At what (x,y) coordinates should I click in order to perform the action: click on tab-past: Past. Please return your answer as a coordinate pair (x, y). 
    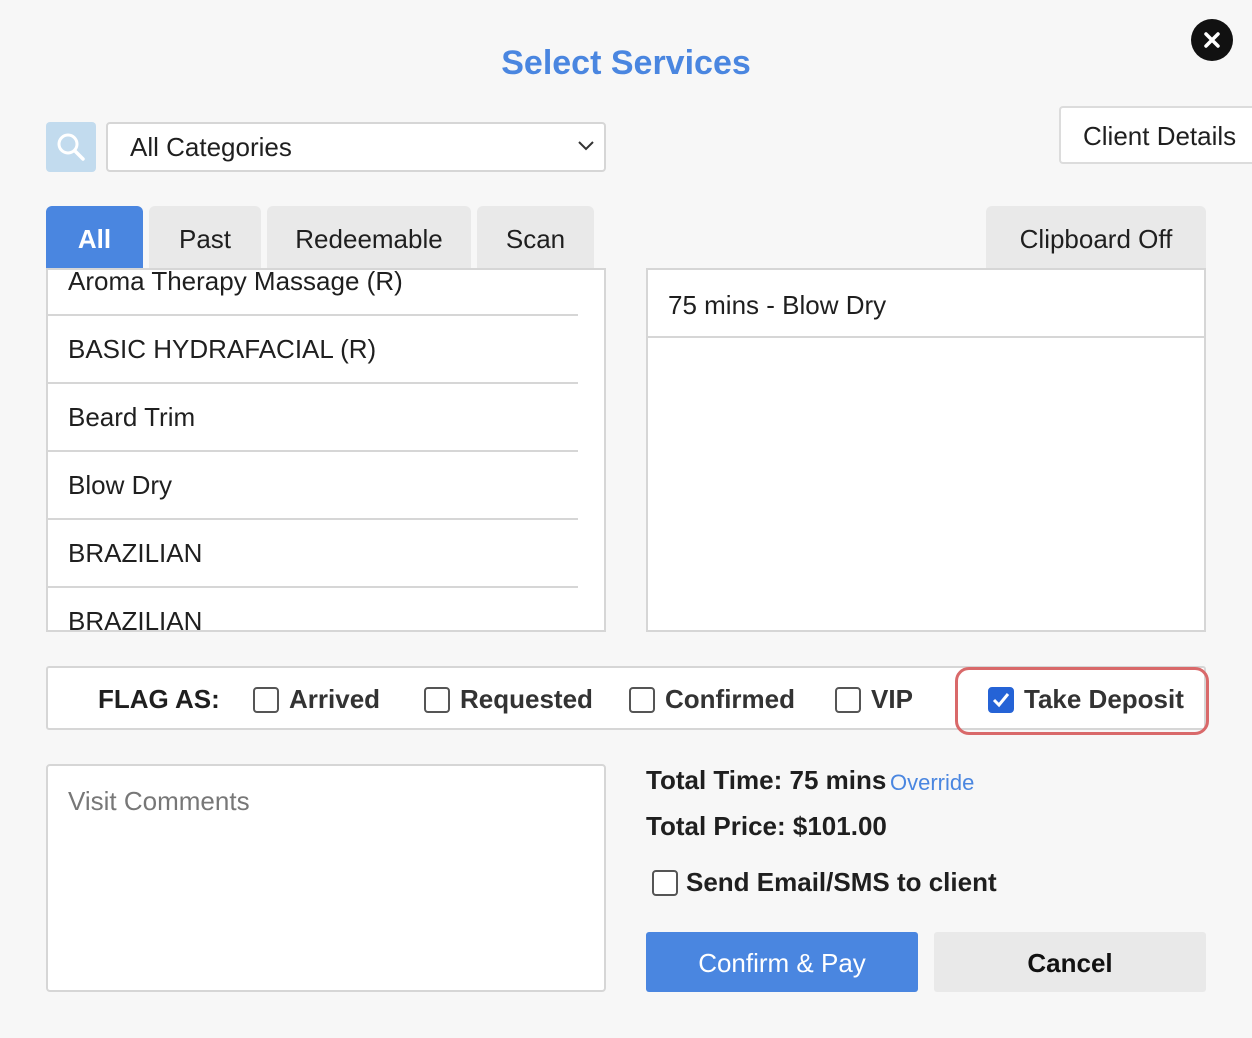
    Looking at the image, I should click on (205, 237).